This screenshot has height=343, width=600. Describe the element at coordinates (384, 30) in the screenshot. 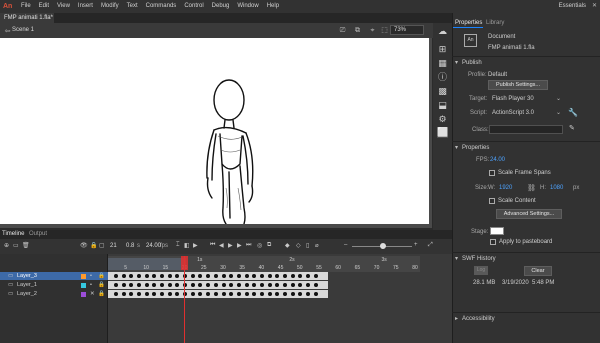

I see `clip-content-icon: ⬚` at that location.